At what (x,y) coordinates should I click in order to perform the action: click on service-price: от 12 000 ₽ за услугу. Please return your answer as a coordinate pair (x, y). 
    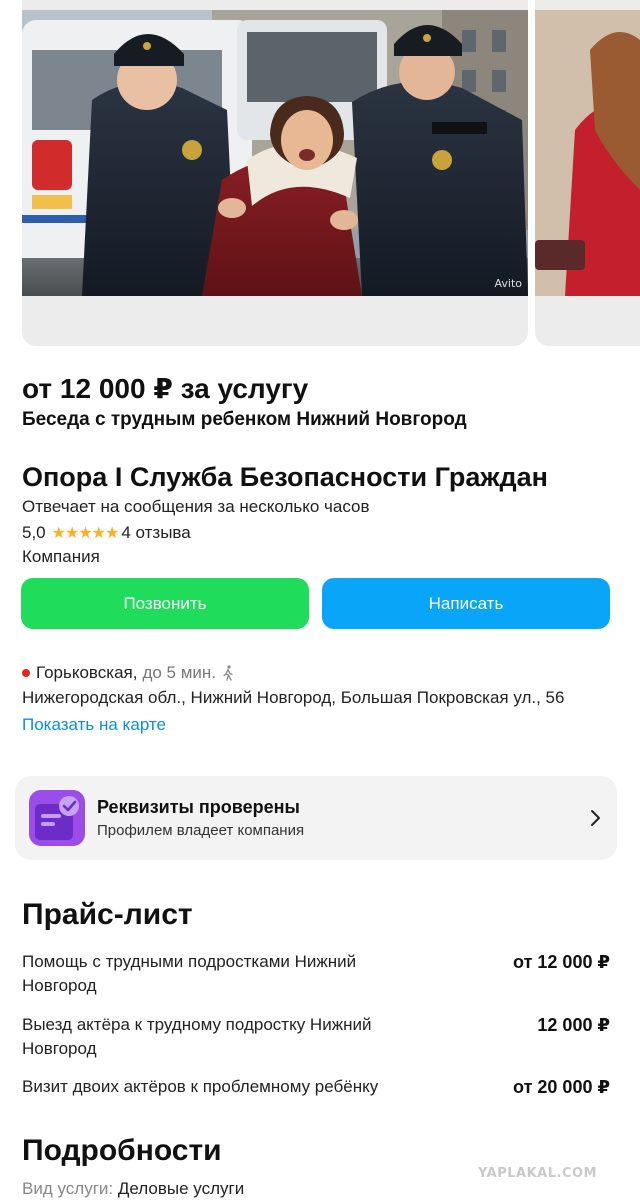
    Looking at the image, I should click on (165, 388).